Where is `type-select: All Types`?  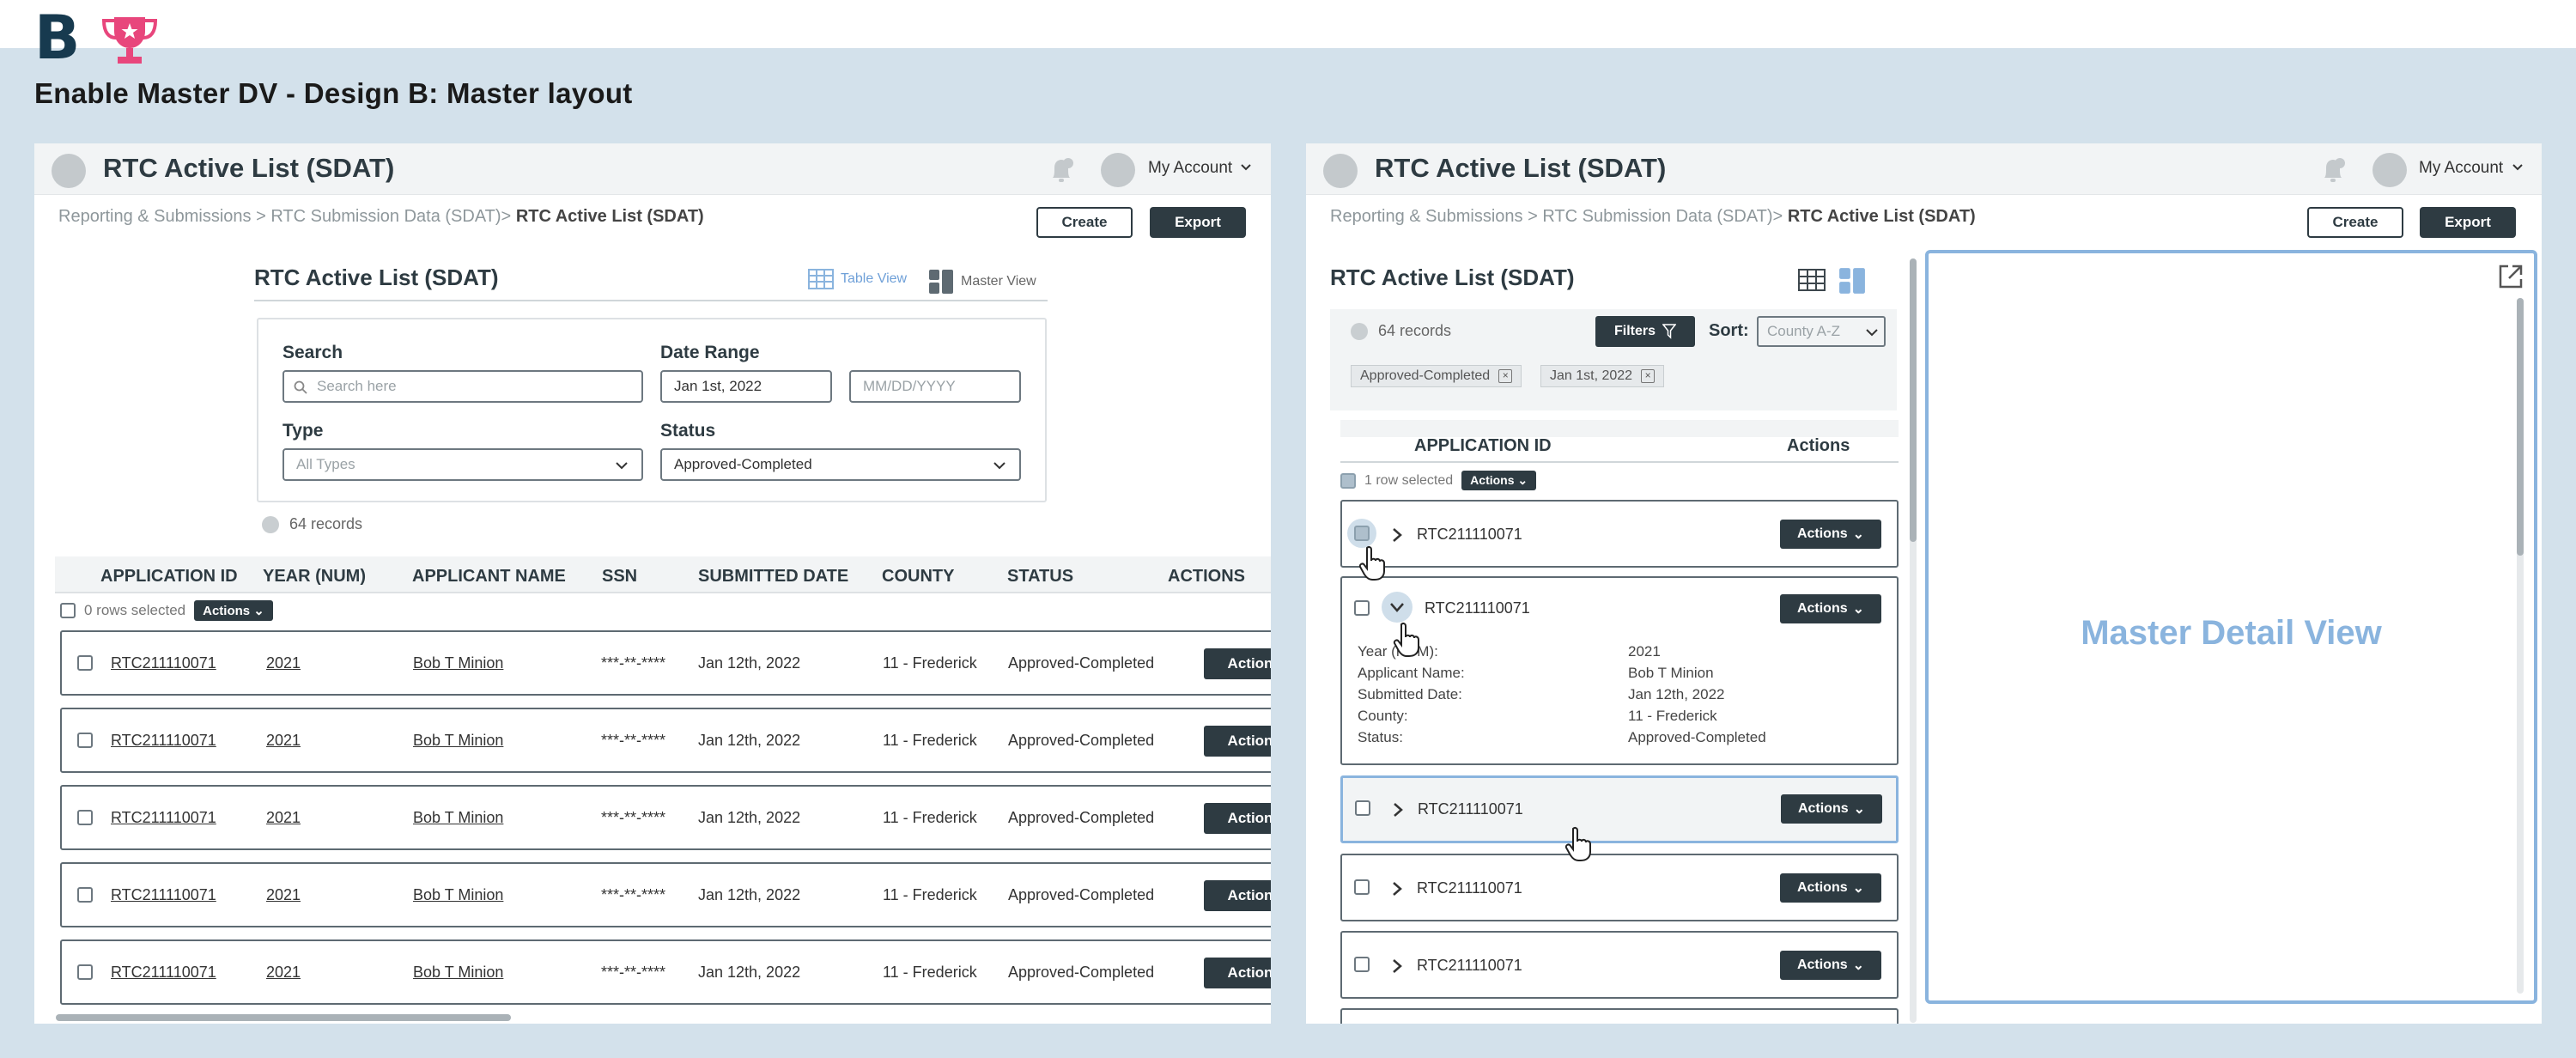 type-select: All Types is located at coordinates (463, 464).